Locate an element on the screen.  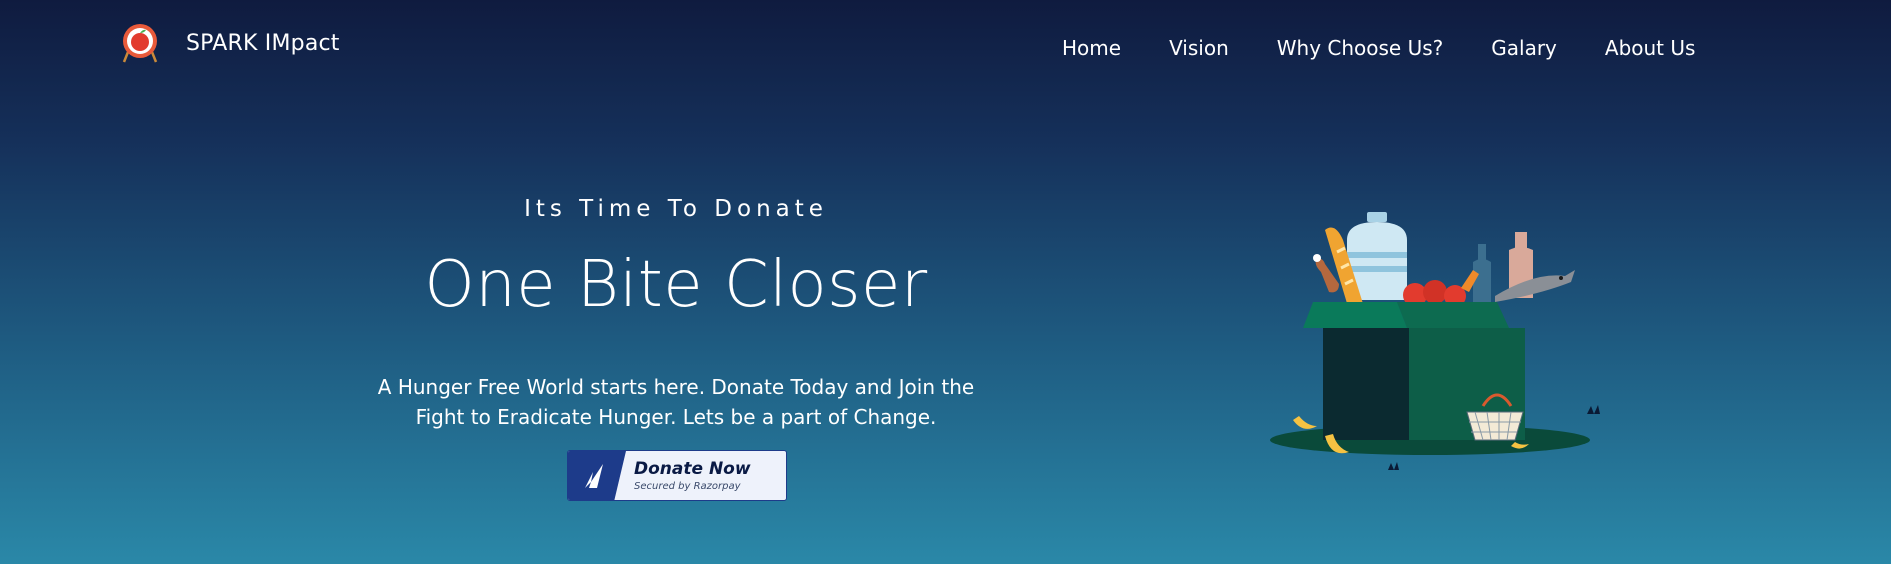
apple-target-icon is located at coordinates (140, 43).